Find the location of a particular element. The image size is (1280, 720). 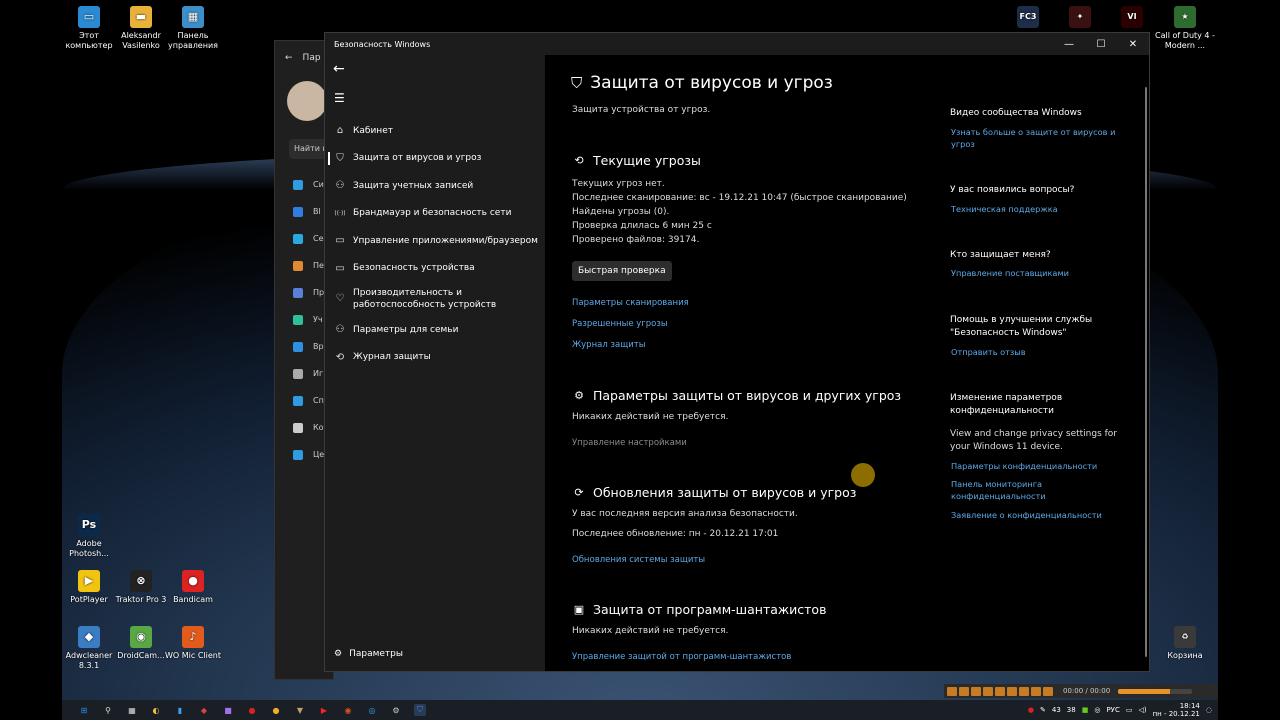

app-icon: ◆ is located at coordinates (89, 637).